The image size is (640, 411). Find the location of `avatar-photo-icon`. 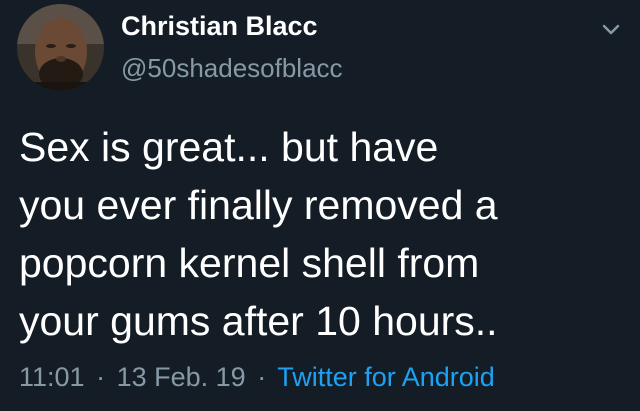

avatar-photo-icon is located at coordinates (60, 47).